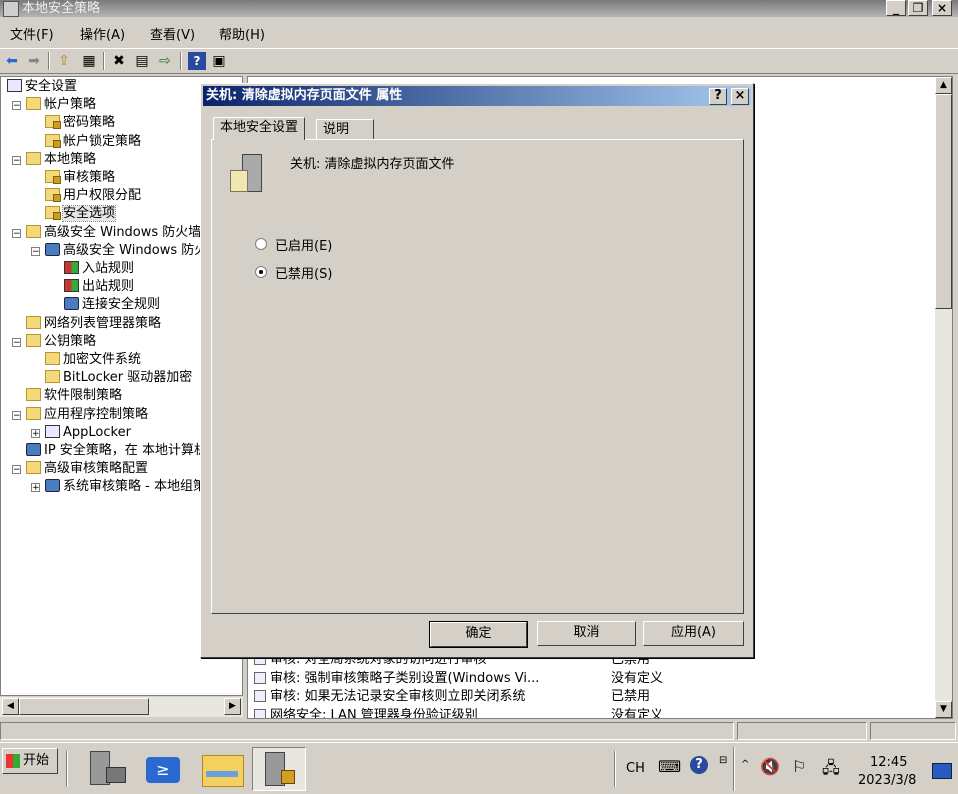 Image resolution: width=958 pixels, height=794 pixels. Describe the element at coordinates (125, 450) in the screenshot. I see `tree-node-label: IP 安全策略，在 本地计算机` at that location.